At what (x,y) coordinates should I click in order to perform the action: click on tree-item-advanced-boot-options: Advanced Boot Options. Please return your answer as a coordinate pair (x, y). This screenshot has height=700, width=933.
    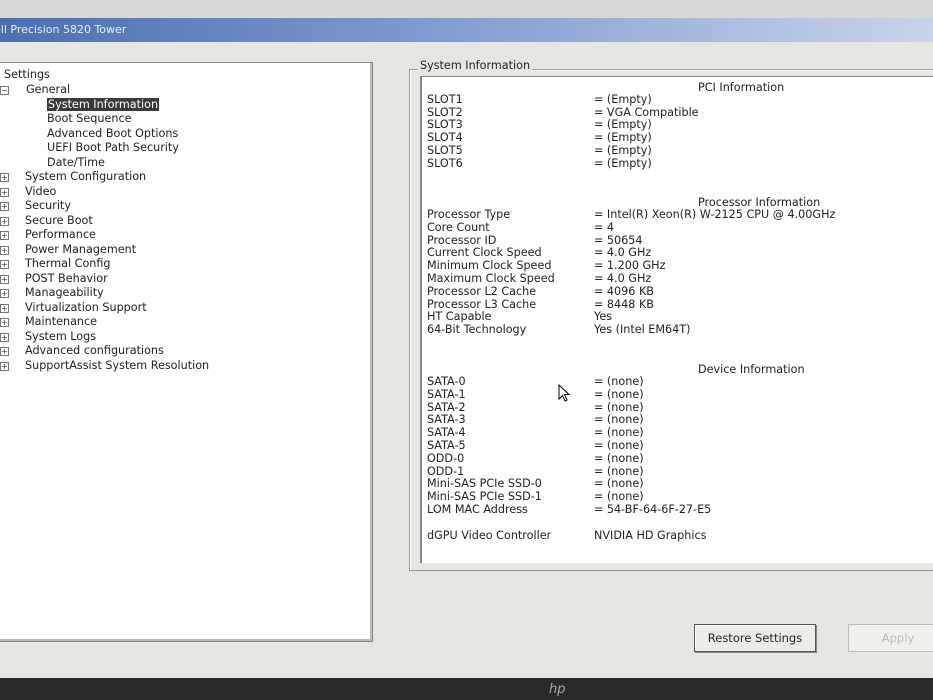
    Looking at the image, I should click on (112, 134).